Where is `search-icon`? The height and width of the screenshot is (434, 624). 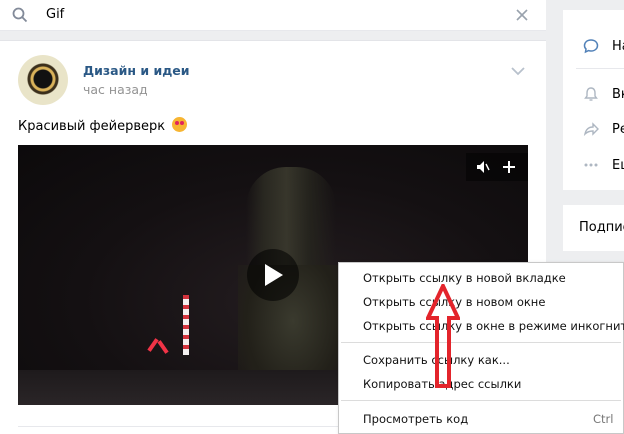
search-icon is located at coordinates (20, 15).